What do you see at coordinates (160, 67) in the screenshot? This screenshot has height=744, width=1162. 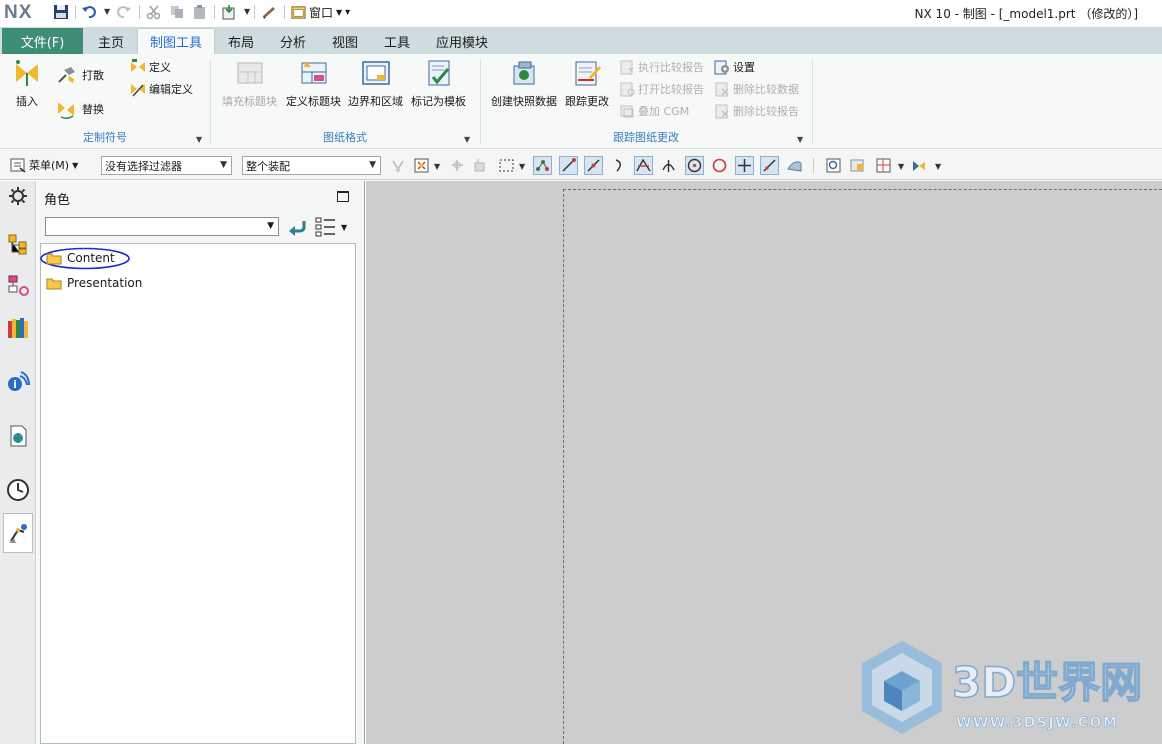 I see `define-label: 定义` at bounding box center [160, 67].